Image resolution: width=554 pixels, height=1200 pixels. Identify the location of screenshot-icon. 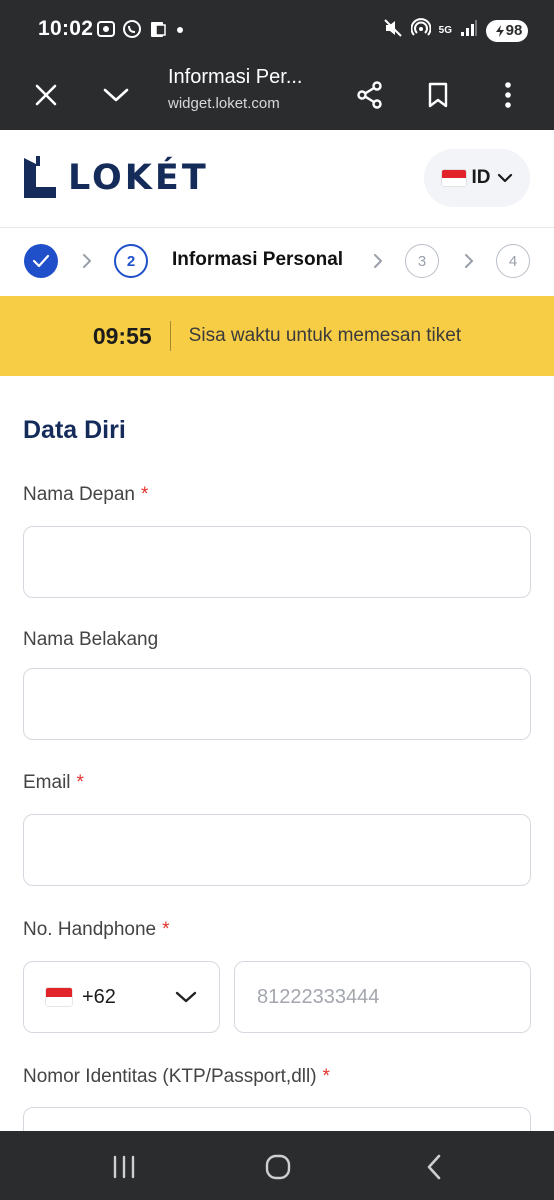
(106, 29).